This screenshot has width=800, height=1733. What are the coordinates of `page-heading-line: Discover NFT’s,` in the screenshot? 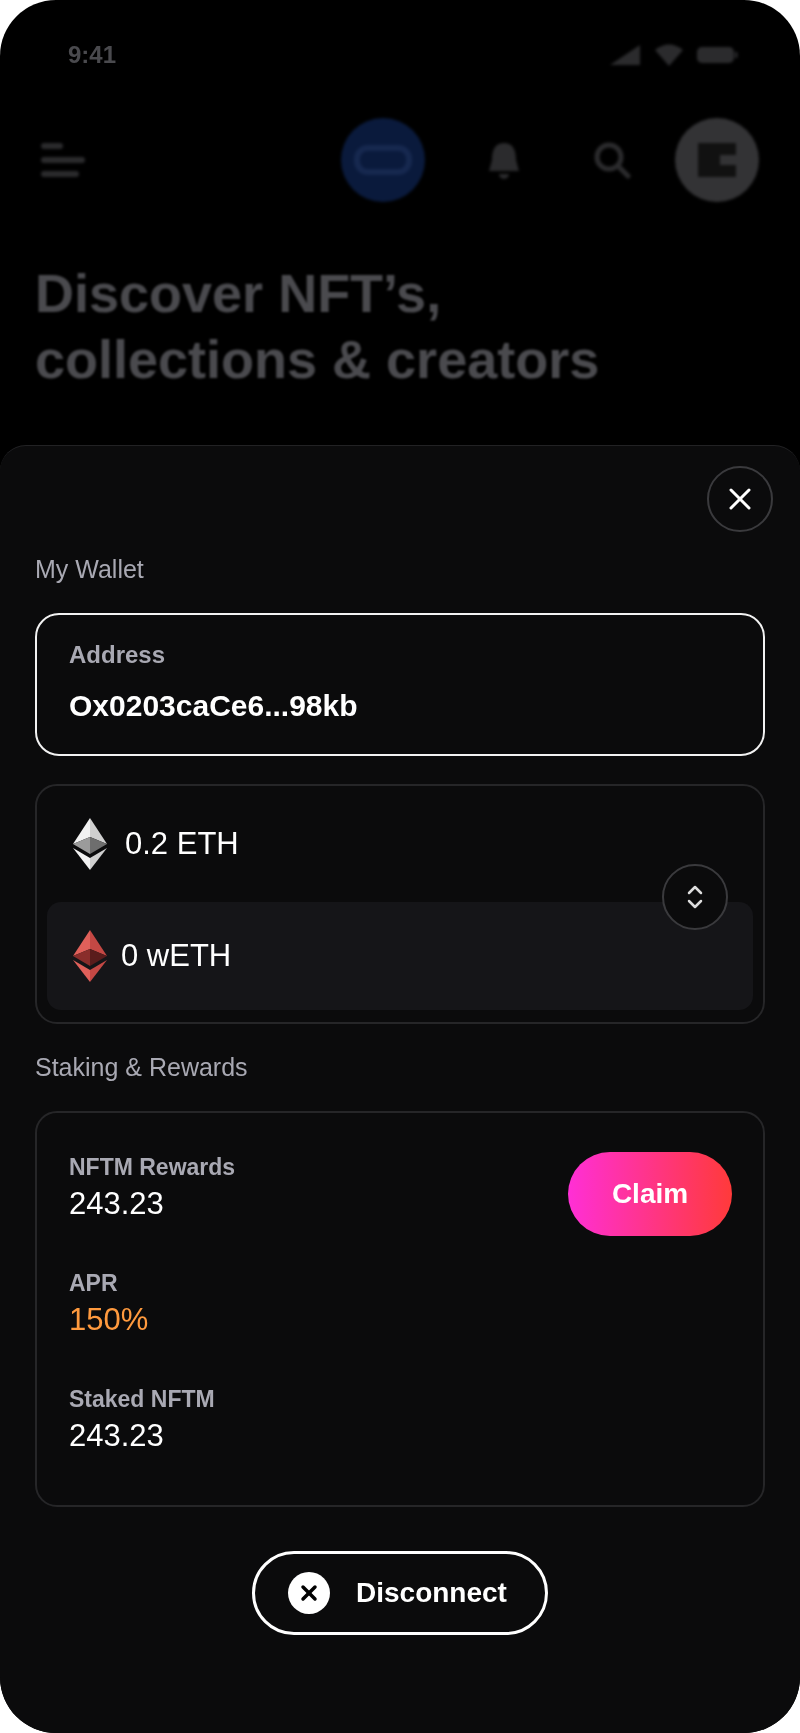 It's located at (239, 293).